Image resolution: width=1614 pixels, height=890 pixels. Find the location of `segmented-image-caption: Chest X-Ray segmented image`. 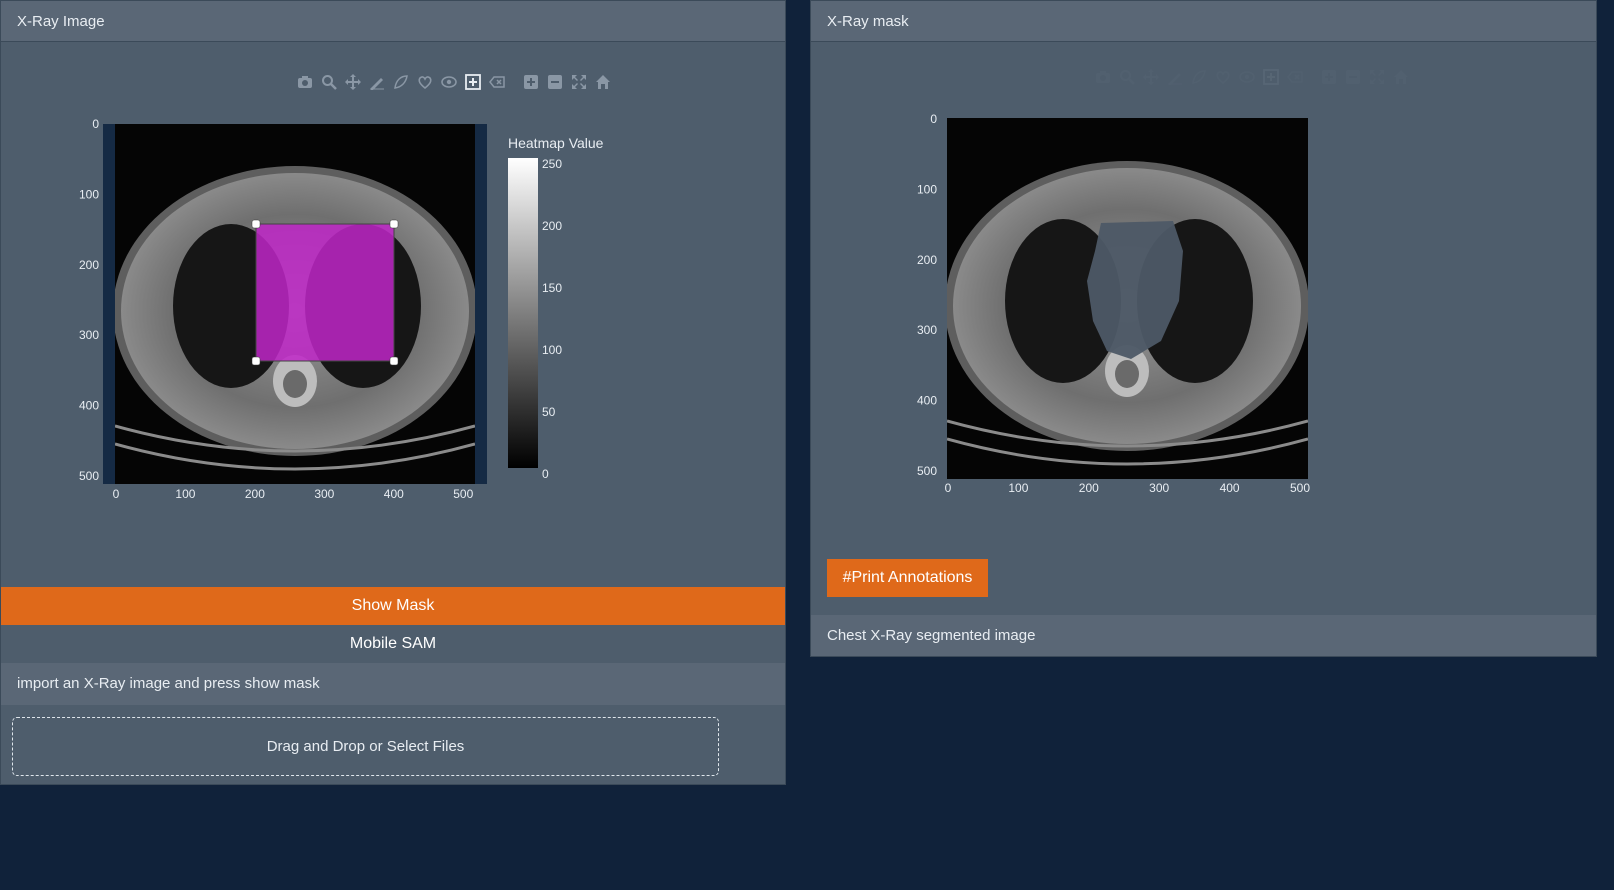

segmented-image-caption: Chest X-Ray segmented image is located at coordinates (1203, 635).